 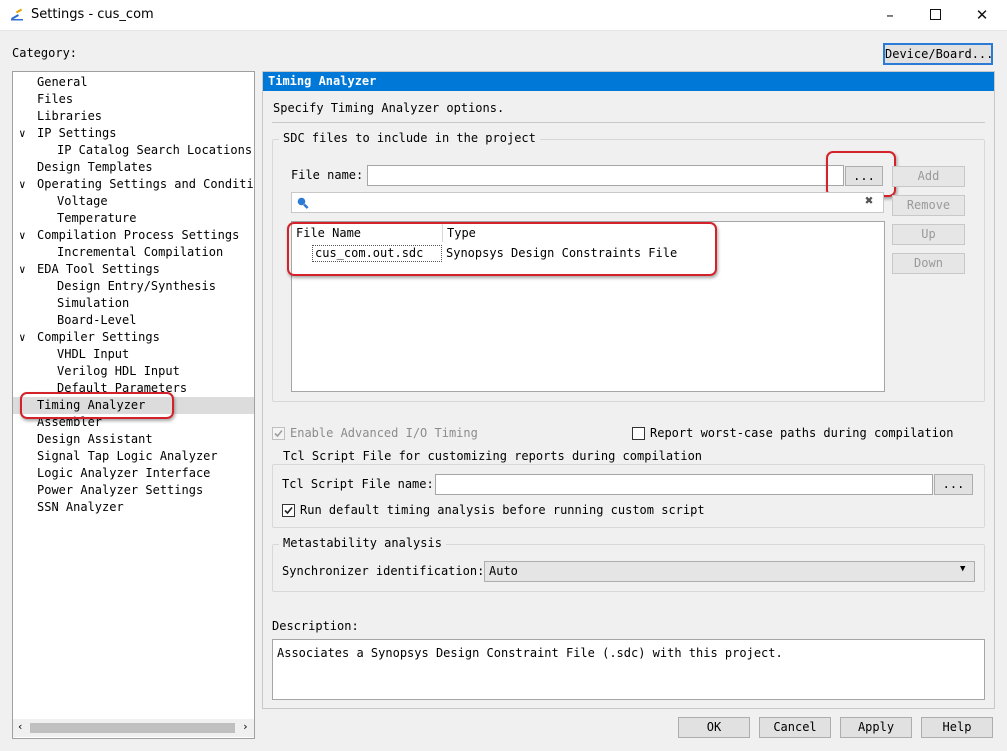 What do you see at coordinates (17, 14) in the screenshot?
I see `app-icon` at bounding box center [17, 14].